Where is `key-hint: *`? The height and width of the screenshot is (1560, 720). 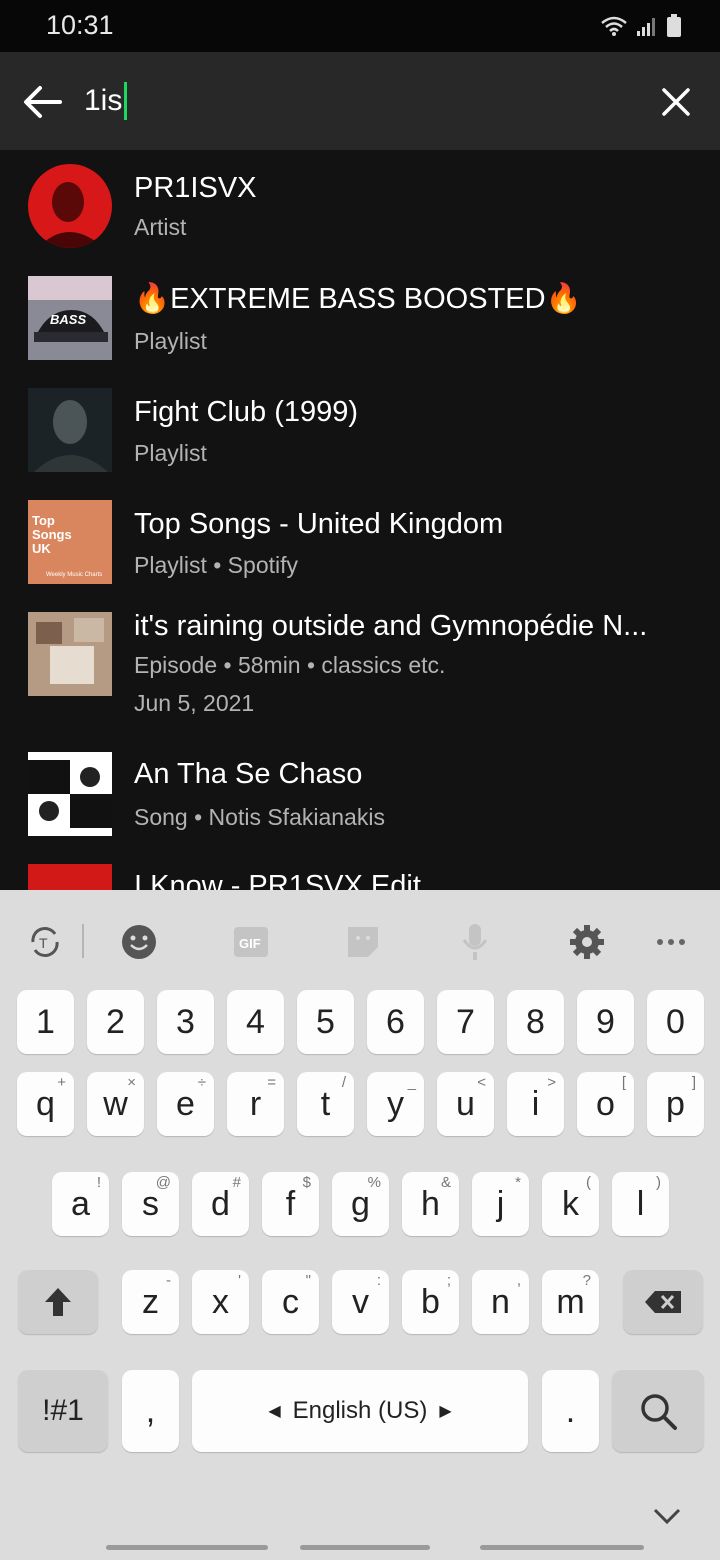 key-hint: * is located at coordinates (518, 1182).